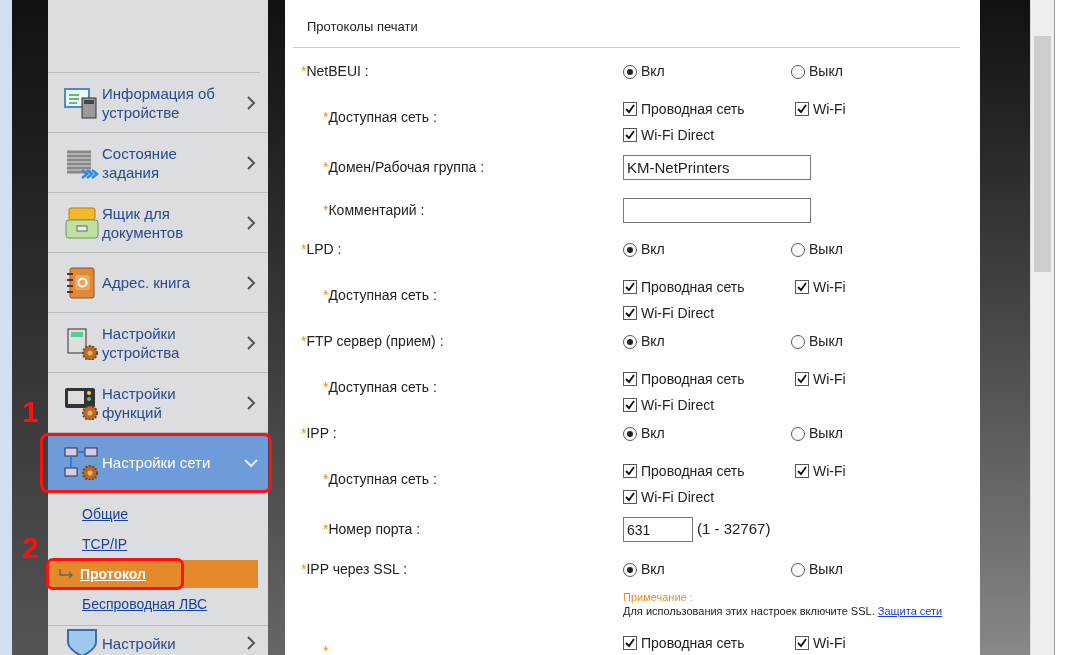  I want to click on sidebar-item: Информация об устройстве, so click(158, 103).